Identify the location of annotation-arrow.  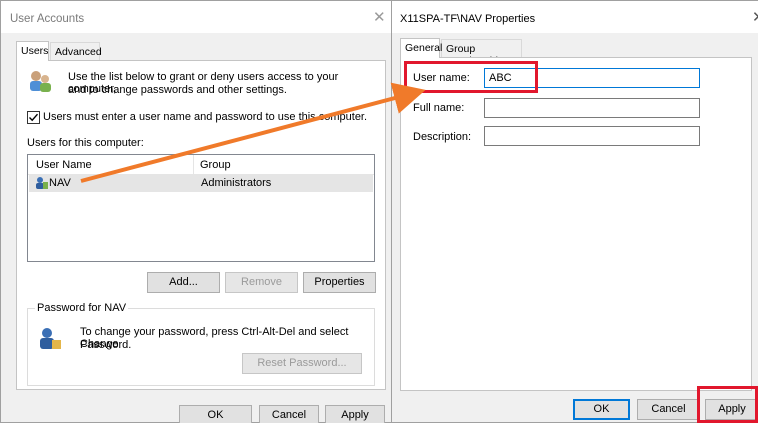
(253, 132).